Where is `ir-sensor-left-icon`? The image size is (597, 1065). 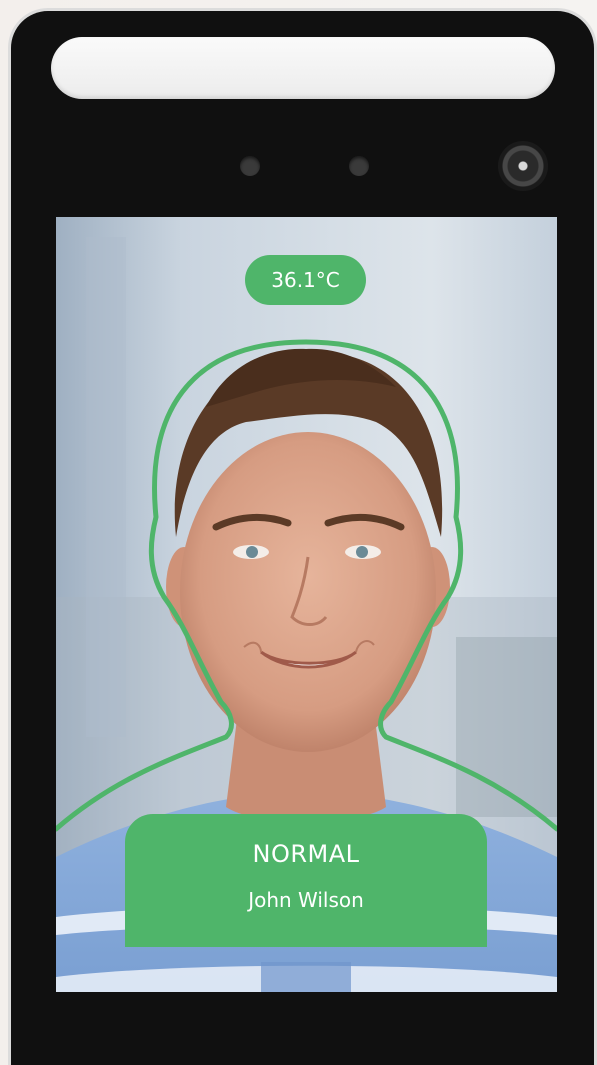 ir-sensor-left-icon is located at coordinates (250, 166).